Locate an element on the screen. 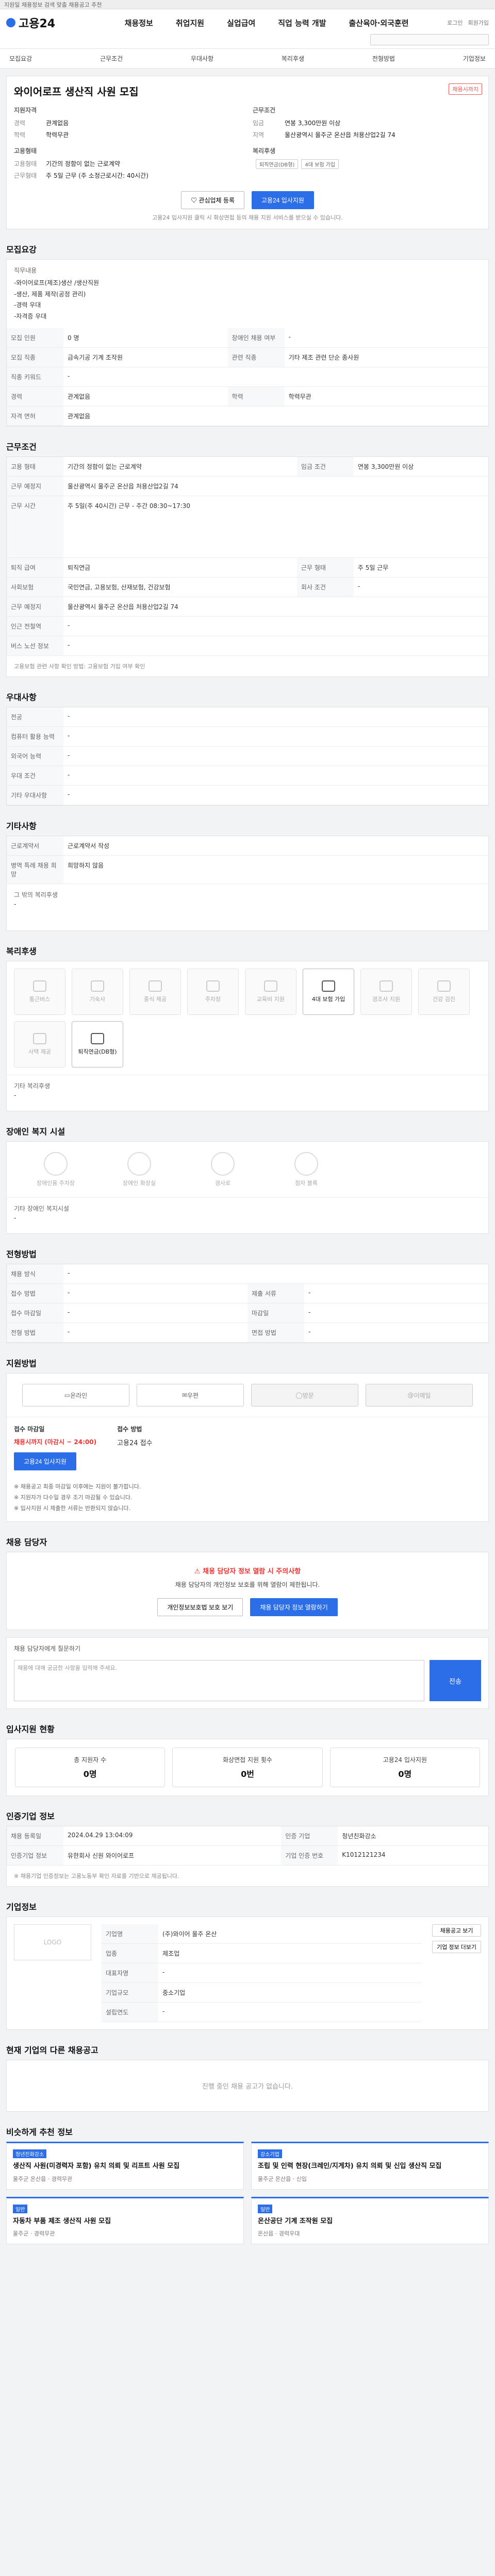  table-row: 근로계약서 근로계약서 작성 is located at coordinates (247, 846).